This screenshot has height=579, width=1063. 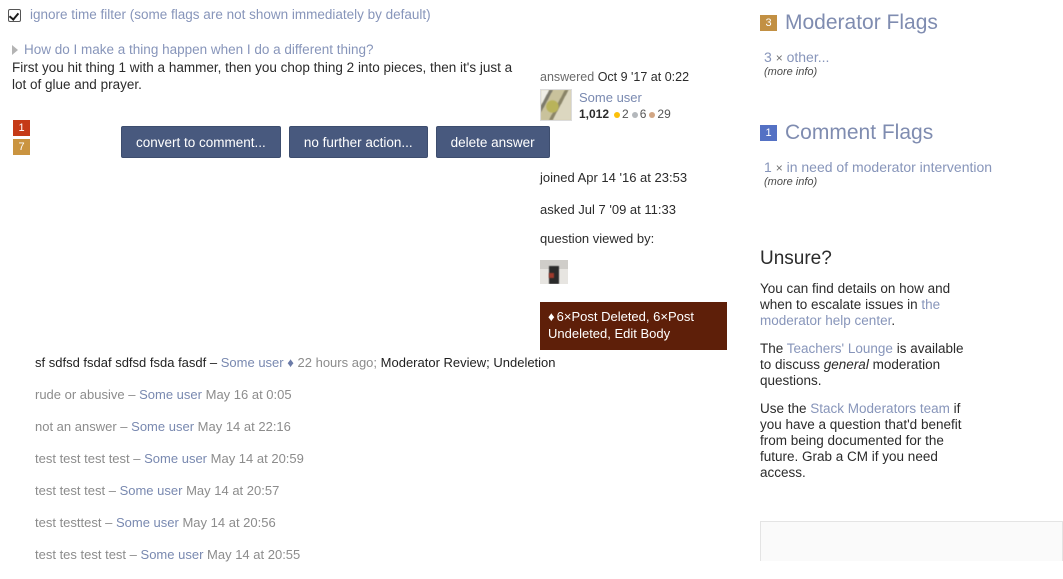 I want to click on comment-date: May 16 at 0:05, so click(x=248, y=394).